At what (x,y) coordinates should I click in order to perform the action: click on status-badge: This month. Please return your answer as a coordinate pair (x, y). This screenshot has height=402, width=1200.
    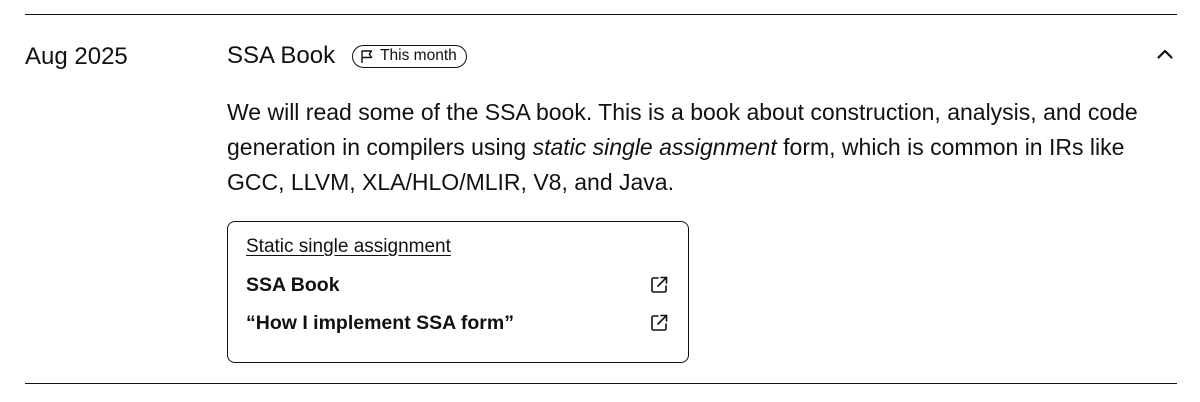
    Looking at the image, I should click on (409, 56).